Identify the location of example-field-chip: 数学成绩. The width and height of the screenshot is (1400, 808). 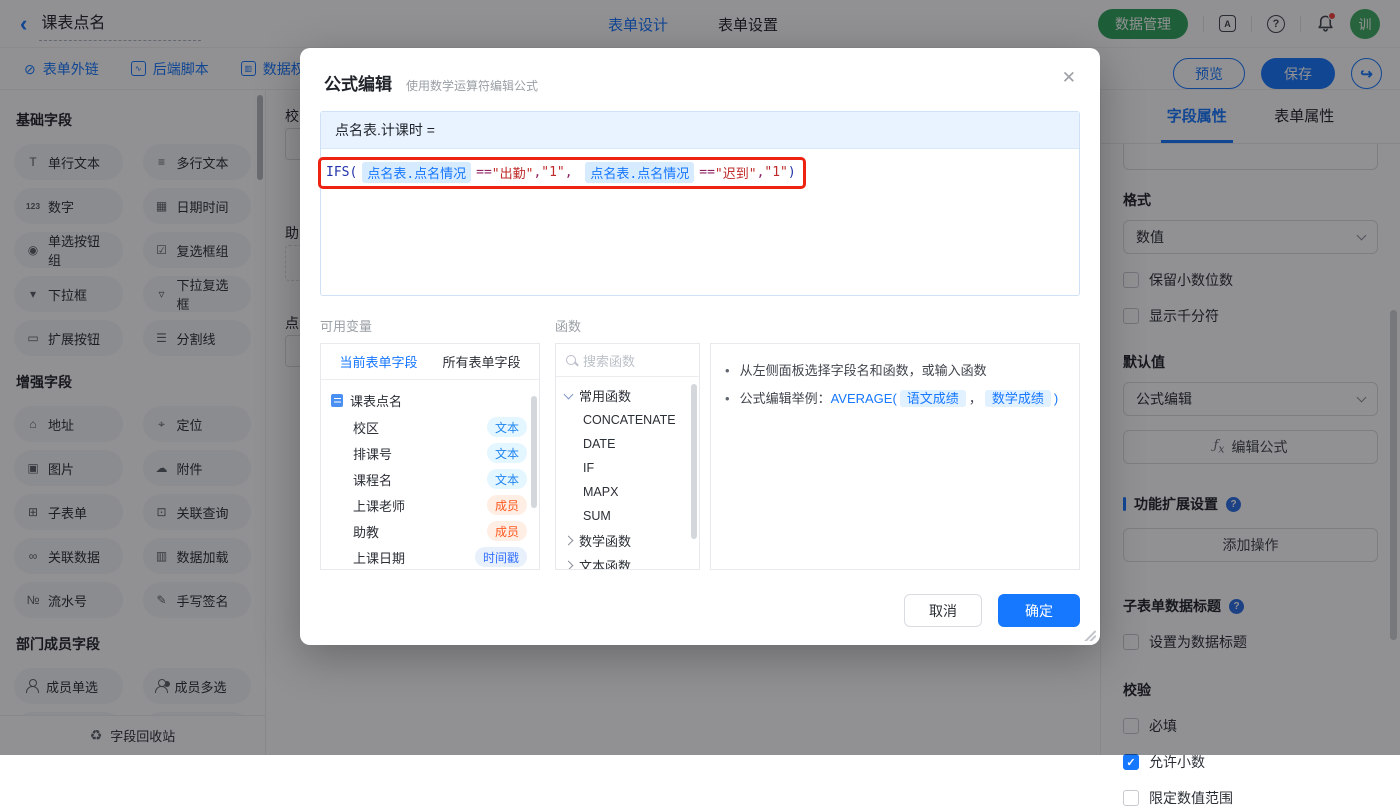
(1017, 398).